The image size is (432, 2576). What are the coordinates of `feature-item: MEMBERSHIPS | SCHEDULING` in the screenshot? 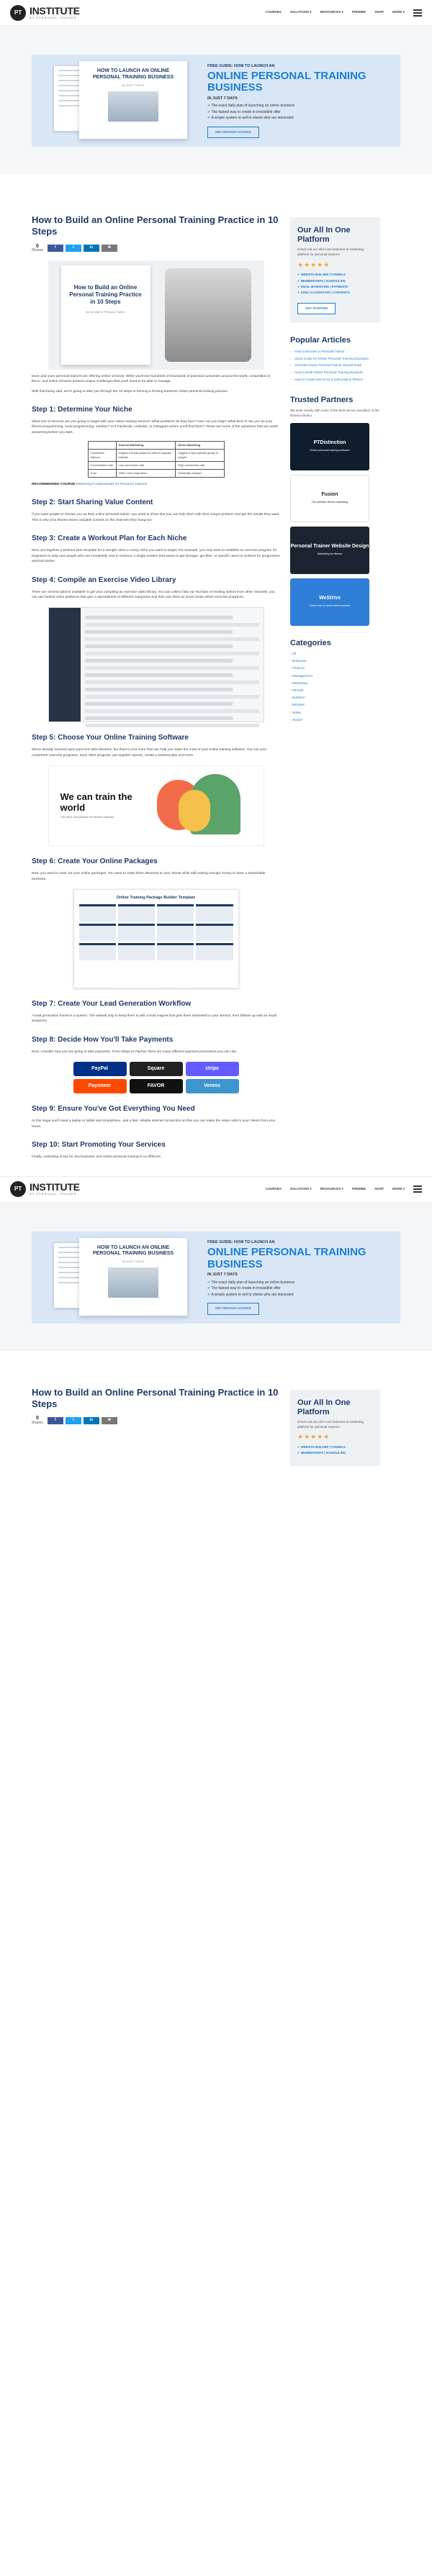 It's located at (335, 1453).